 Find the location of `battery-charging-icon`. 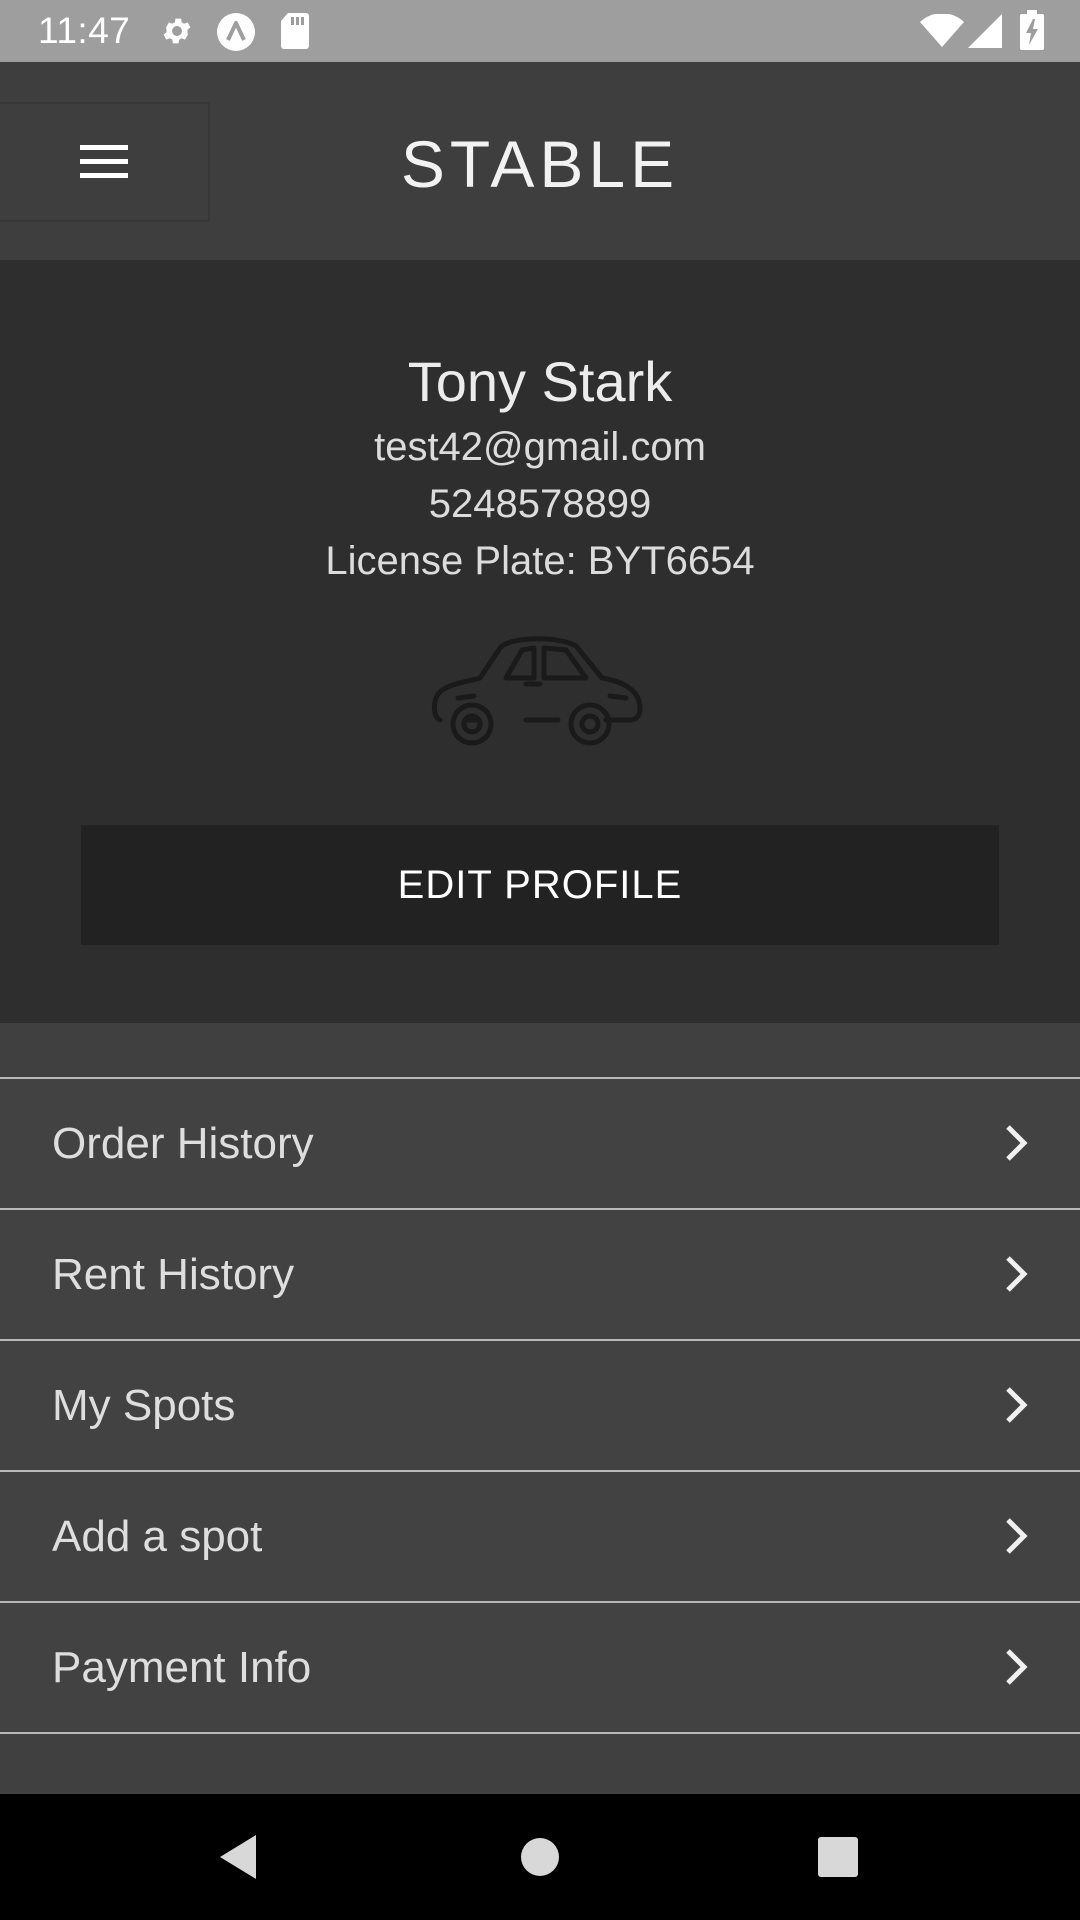

battery-charging-icon is located at coordinates (1032, 30).